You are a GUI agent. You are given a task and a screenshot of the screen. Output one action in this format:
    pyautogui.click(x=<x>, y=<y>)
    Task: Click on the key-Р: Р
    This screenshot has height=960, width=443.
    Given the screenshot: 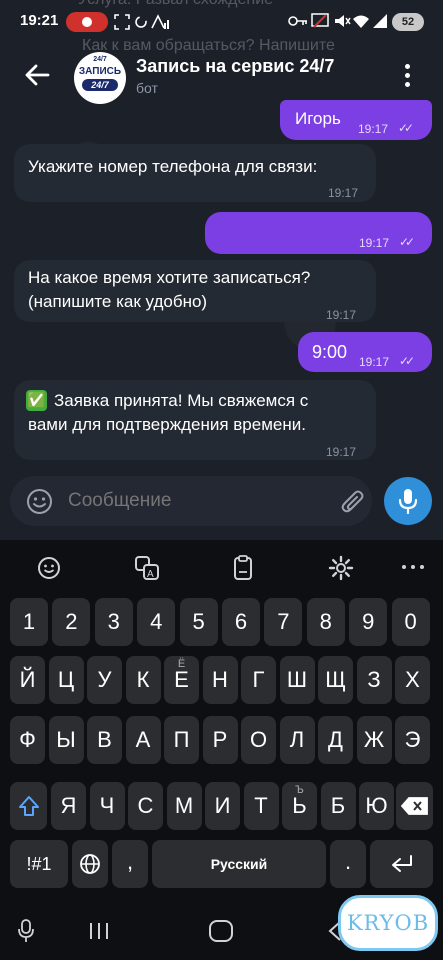 What is the action you would take?
    pyautogui.click(x=220, y=740)
    